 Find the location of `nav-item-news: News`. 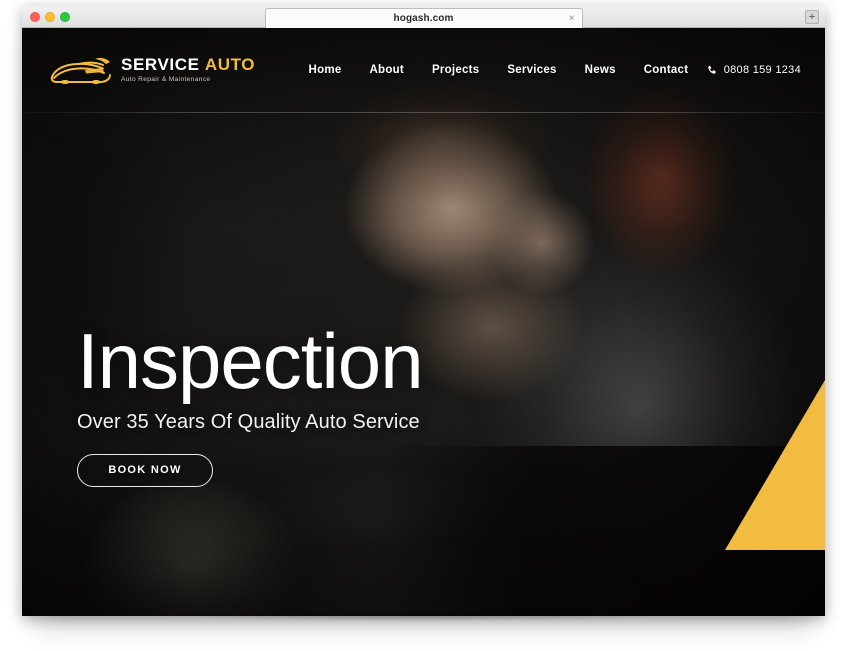

nav-item-news: News is located at coordinates (600, 70).